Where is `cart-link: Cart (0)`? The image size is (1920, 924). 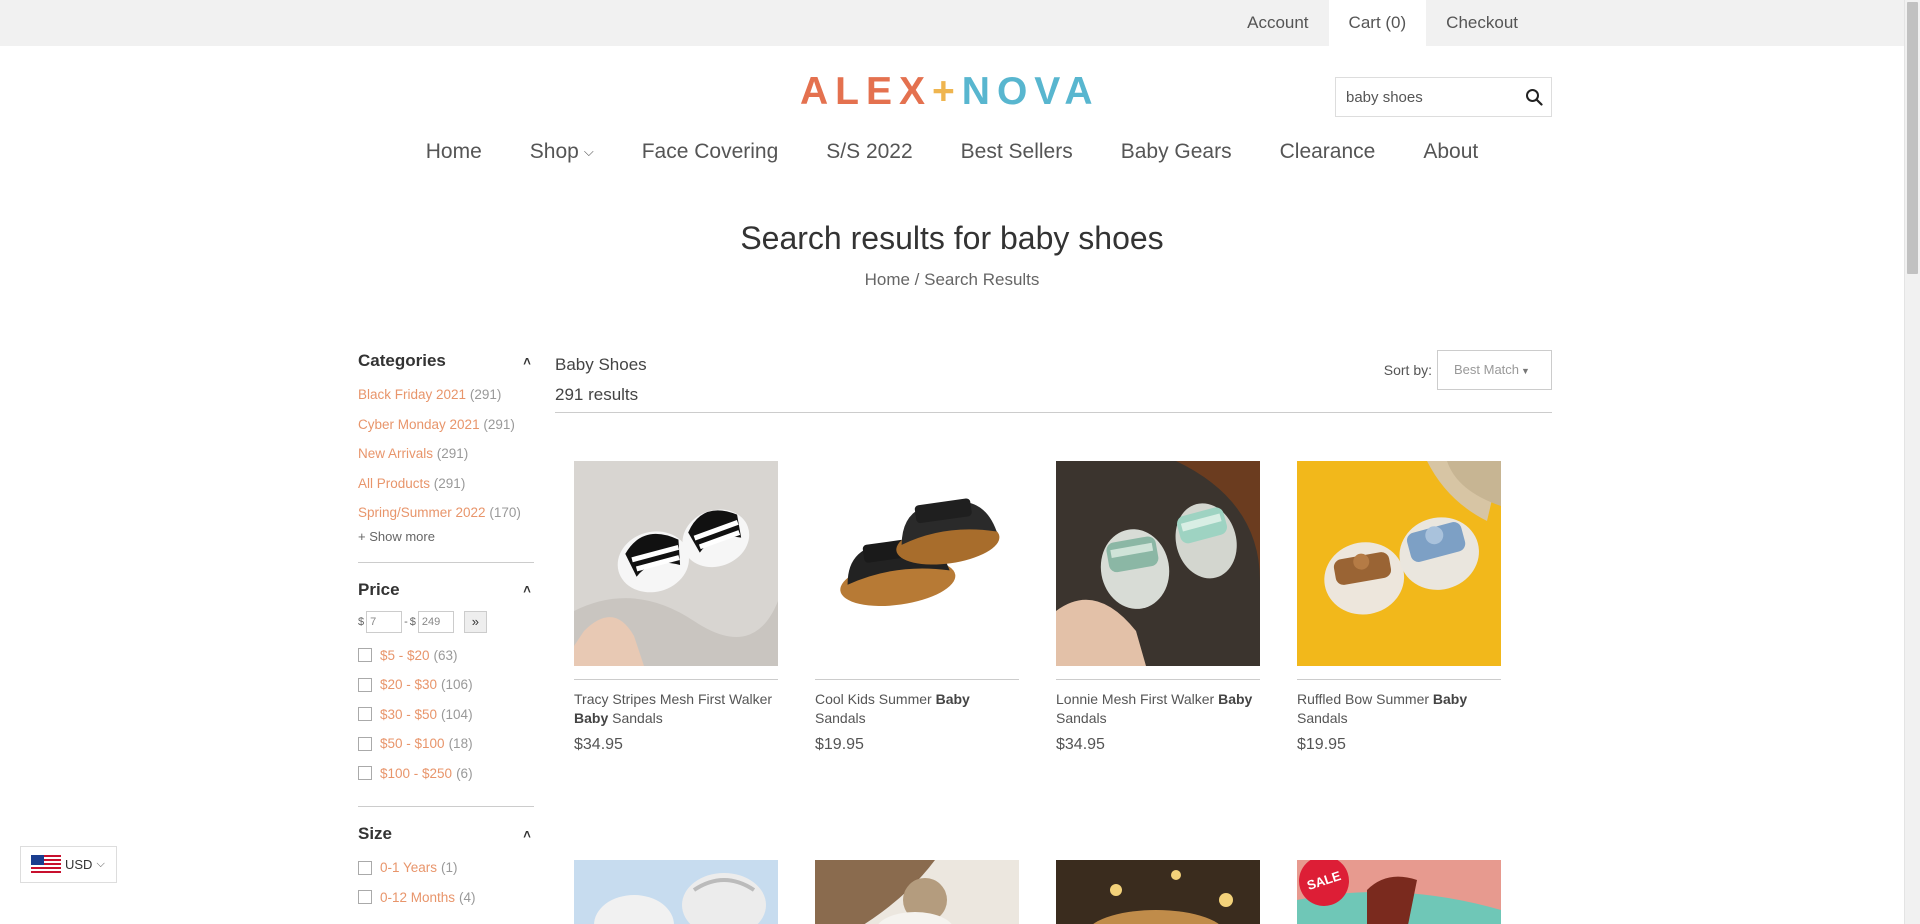
cart-link: Cart (0) is located at coordinates (1377, 23).